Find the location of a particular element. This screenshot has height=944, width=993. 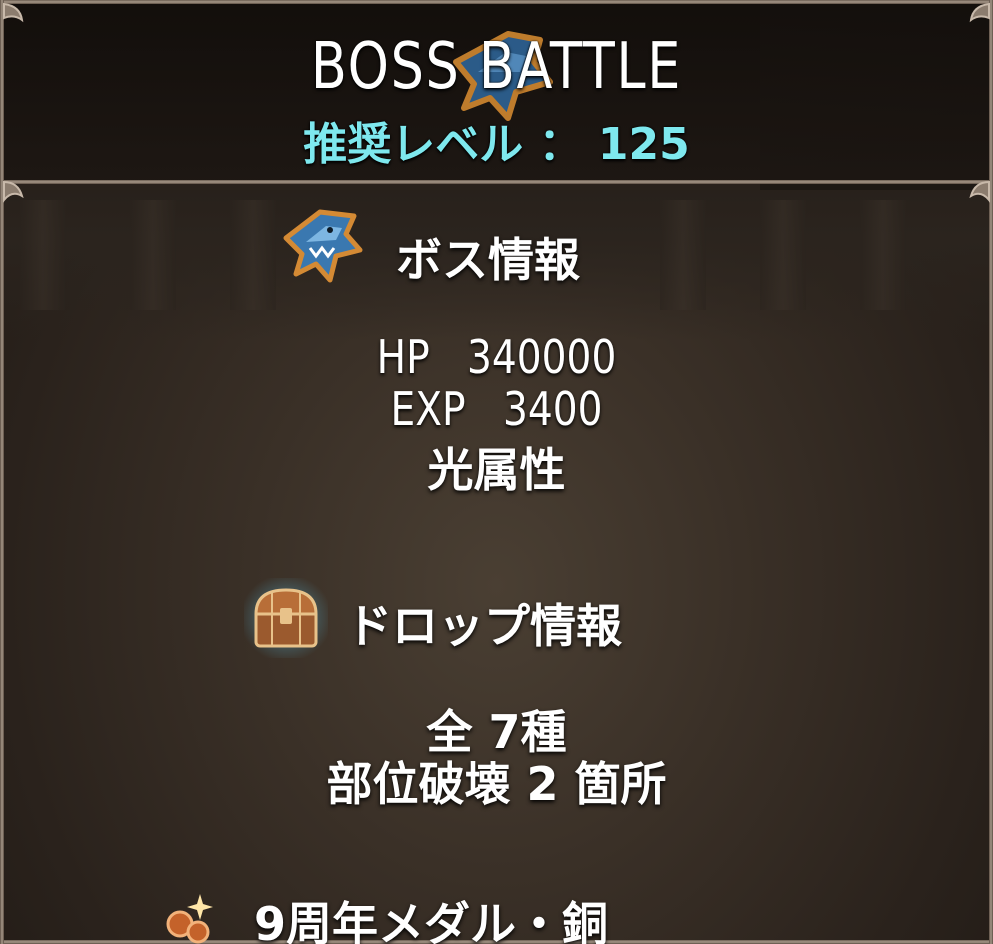

boss-exp: EXP 3400 is located at coordinates (496, 409).